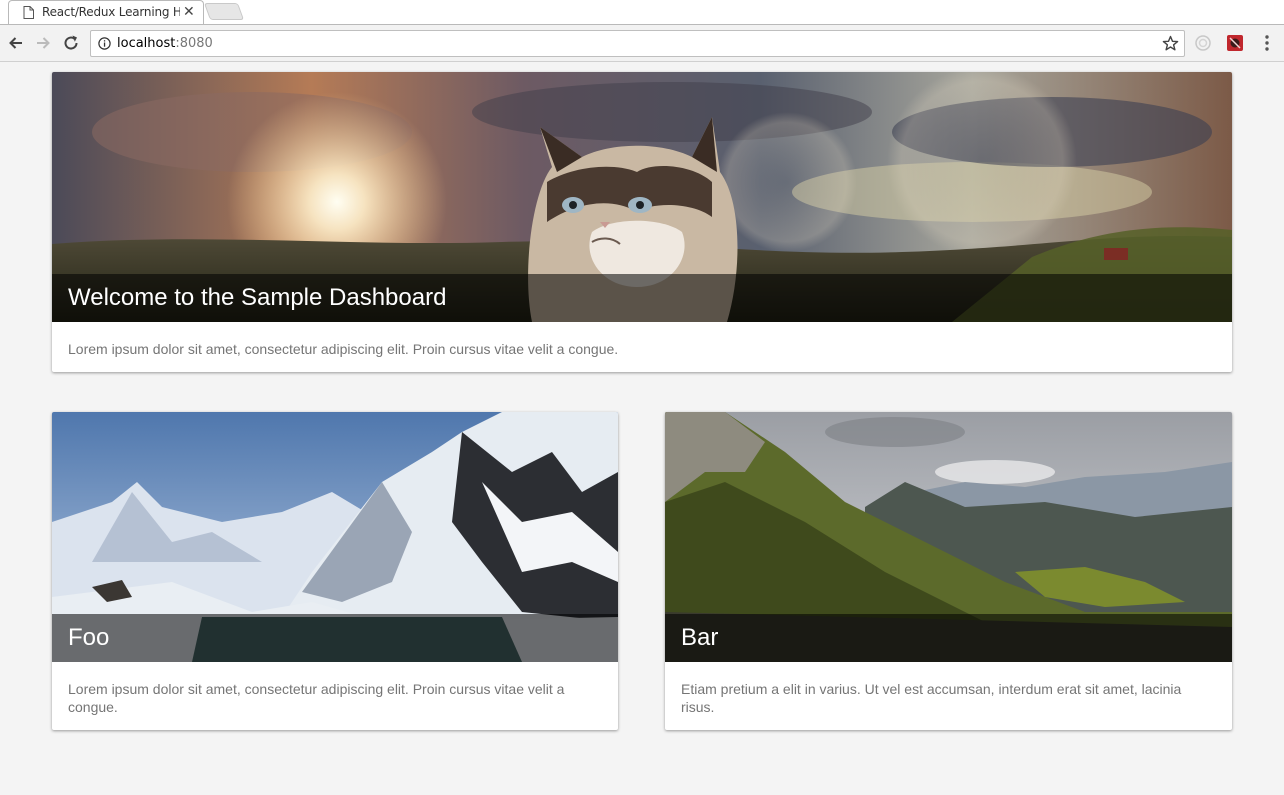 This screenshot has height=795, width=1284. Describe the element at coordinates (111, 12) in the screenshot. I see `tab-title: React/Redux Learning Ho` at that location.